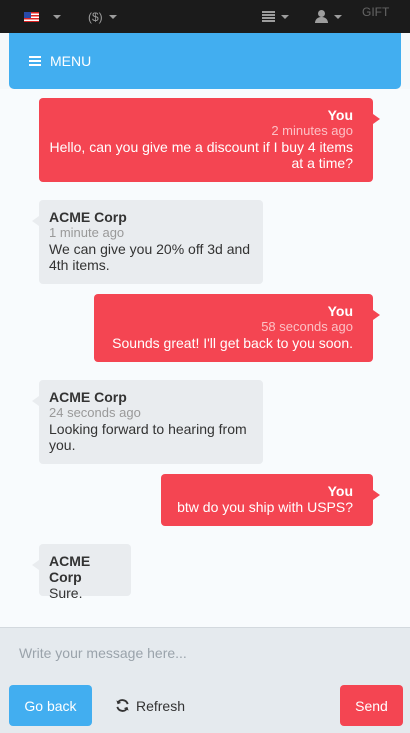  I want to click on go-back-button: Go back, so click(50, 705).